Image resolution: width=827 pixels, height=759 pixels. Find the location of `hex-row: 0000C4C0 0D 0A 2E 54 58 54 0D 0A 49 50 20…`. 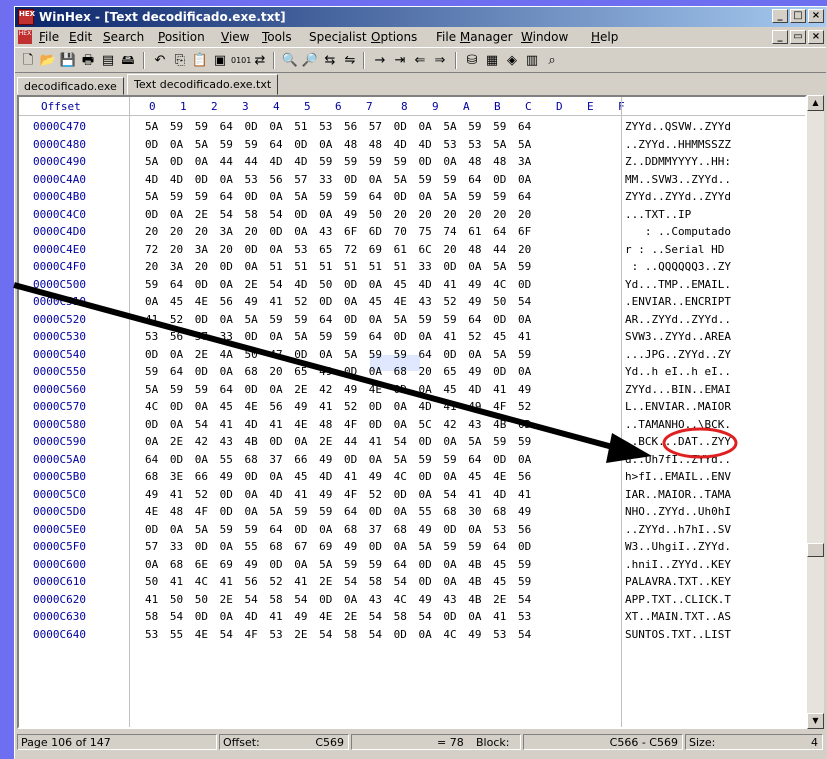

hex-row: 0000C4C0 0D 0A 2E 54 58 54 0D 0A 49 50 20… is located at coordinates (412, 215).